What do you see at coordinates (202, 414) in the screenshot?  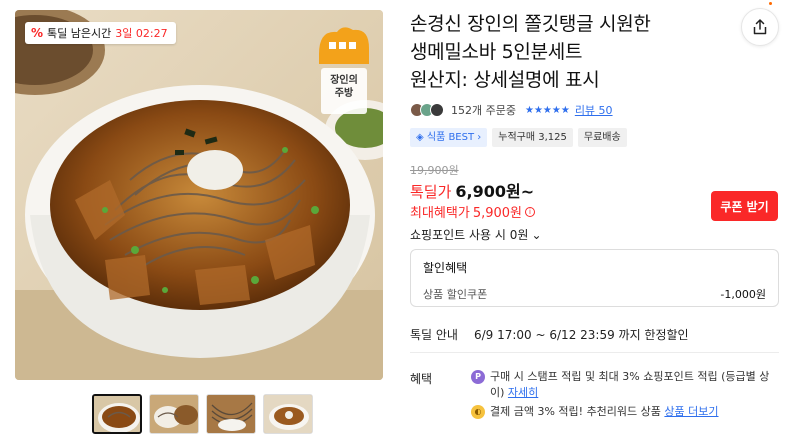 I see `thumbnail-strip` at bounding box center [202, 414].